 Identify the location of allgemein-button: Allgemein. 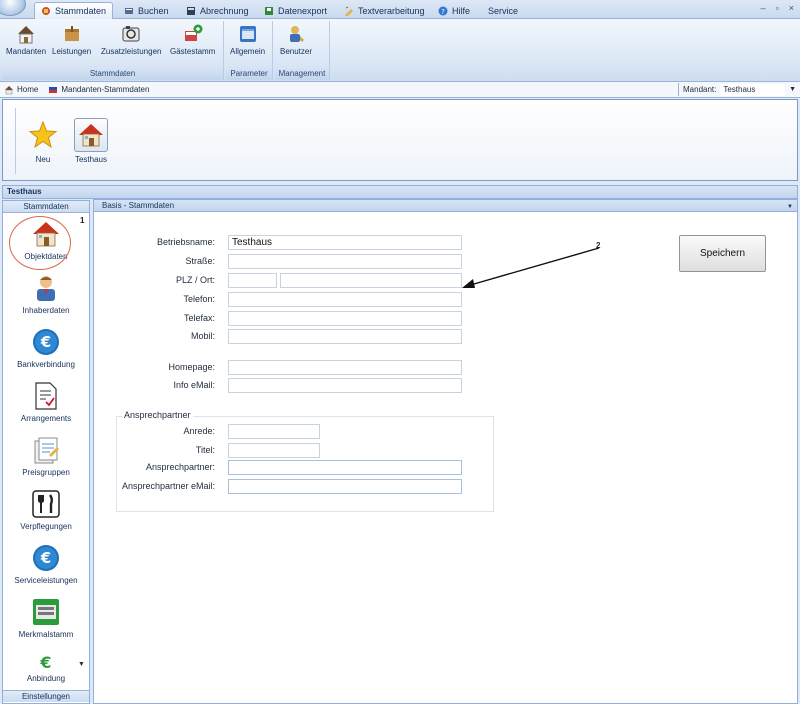
(247, 39).